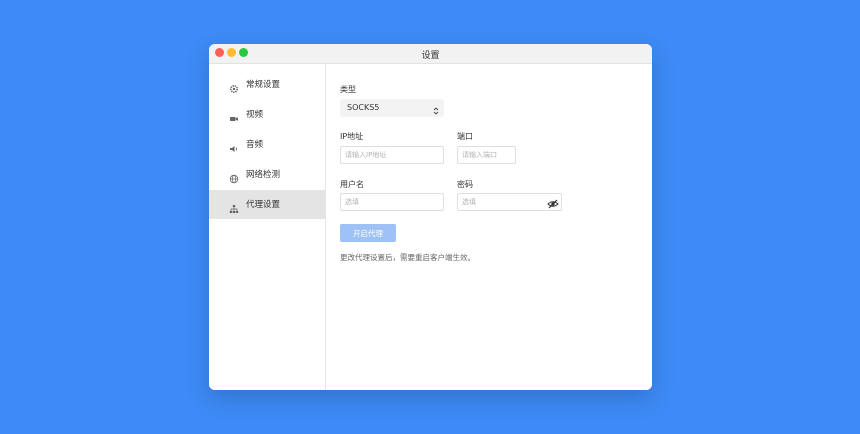  I want to click on sidebar-item-general: 常规设置, so click(267, 84).